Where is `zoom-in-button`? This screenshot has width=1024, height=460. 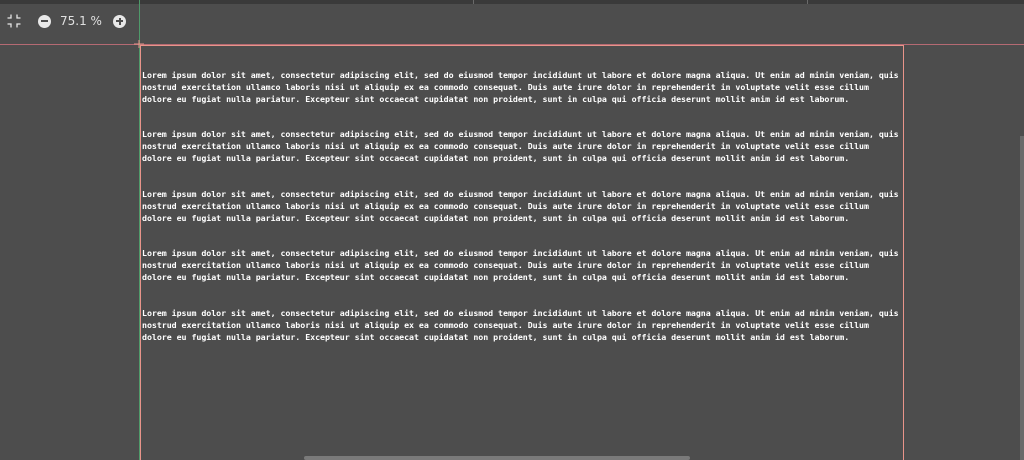
zoom-in-button is located at coordinates (120, 21).